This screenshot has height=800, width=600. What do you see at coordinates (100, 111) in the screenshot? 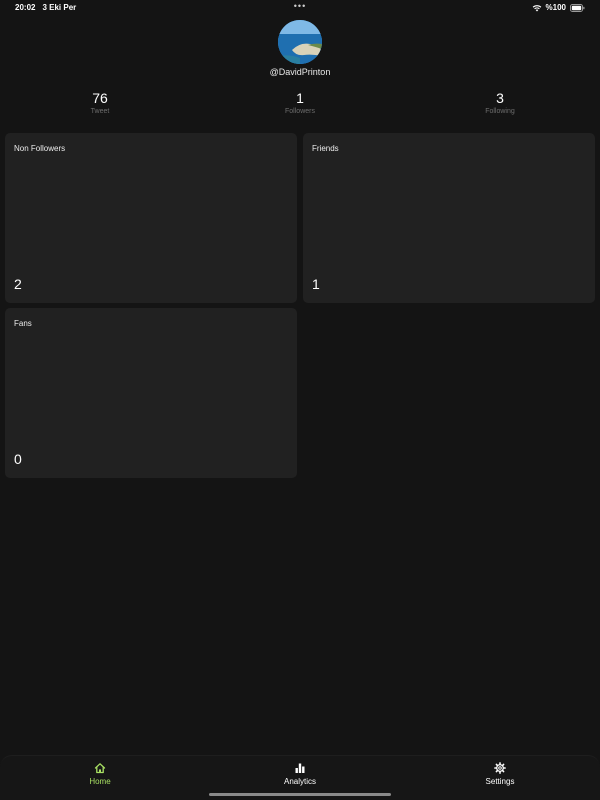
I see `stat-tweet-label: Tweet` at bounding box center [100, 111].